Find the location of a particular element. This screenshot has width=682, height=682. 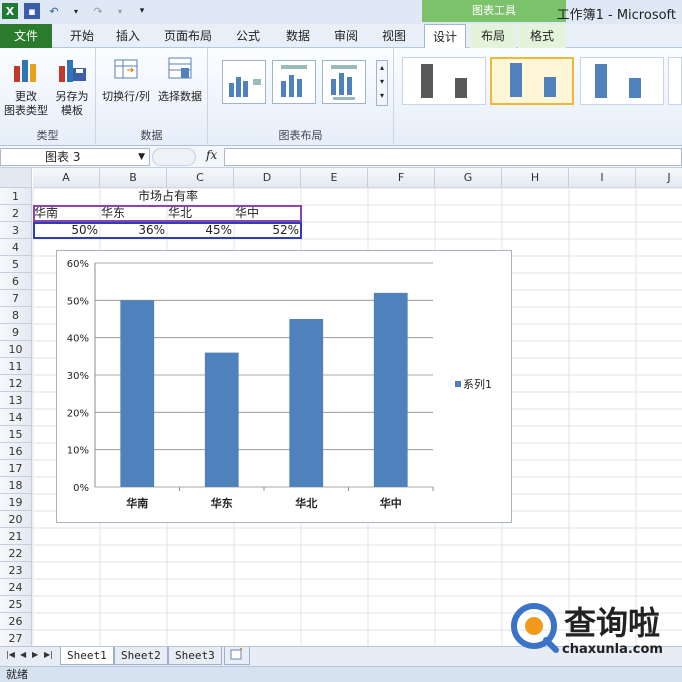

y-tick-label: 50% is located at coordinates (78, 301).